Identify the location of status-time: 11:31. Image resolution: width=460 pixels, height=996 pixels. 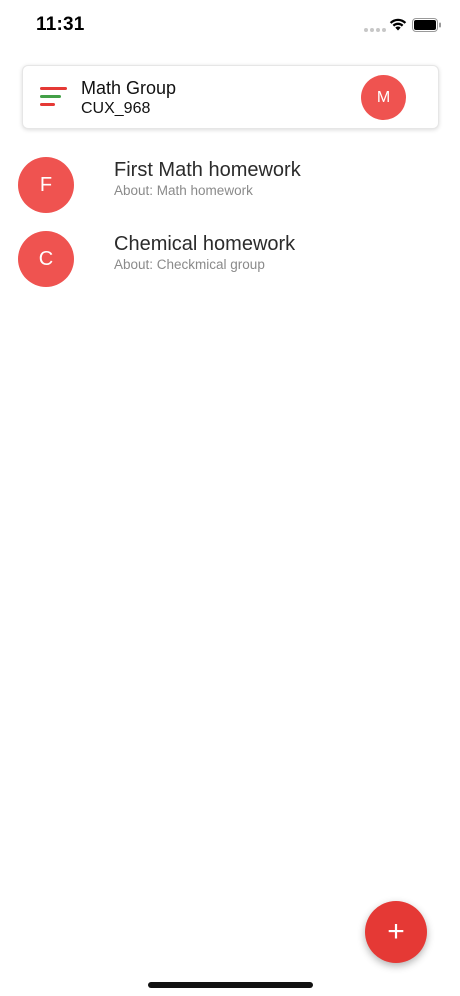
(60, 24).